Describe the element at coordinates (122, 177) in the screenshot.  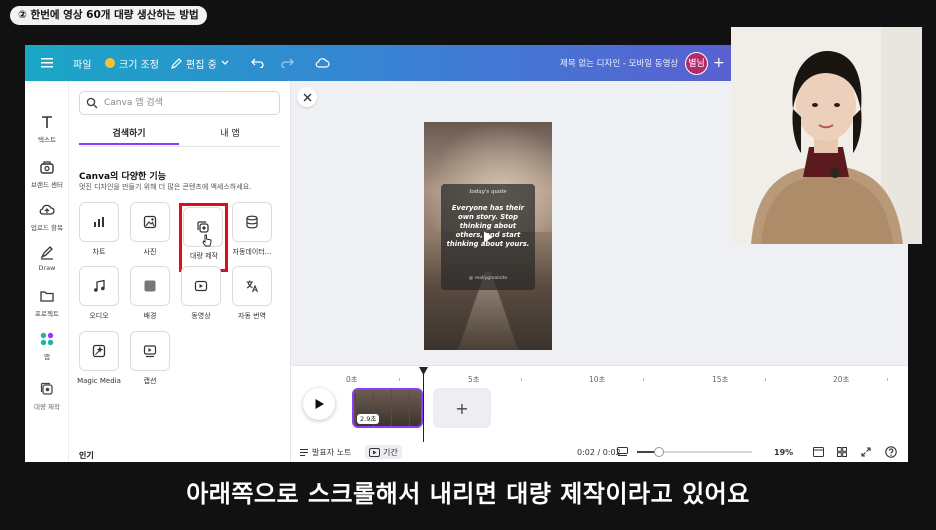
I see `section-title: Canva의 다양한 기능` at that location.